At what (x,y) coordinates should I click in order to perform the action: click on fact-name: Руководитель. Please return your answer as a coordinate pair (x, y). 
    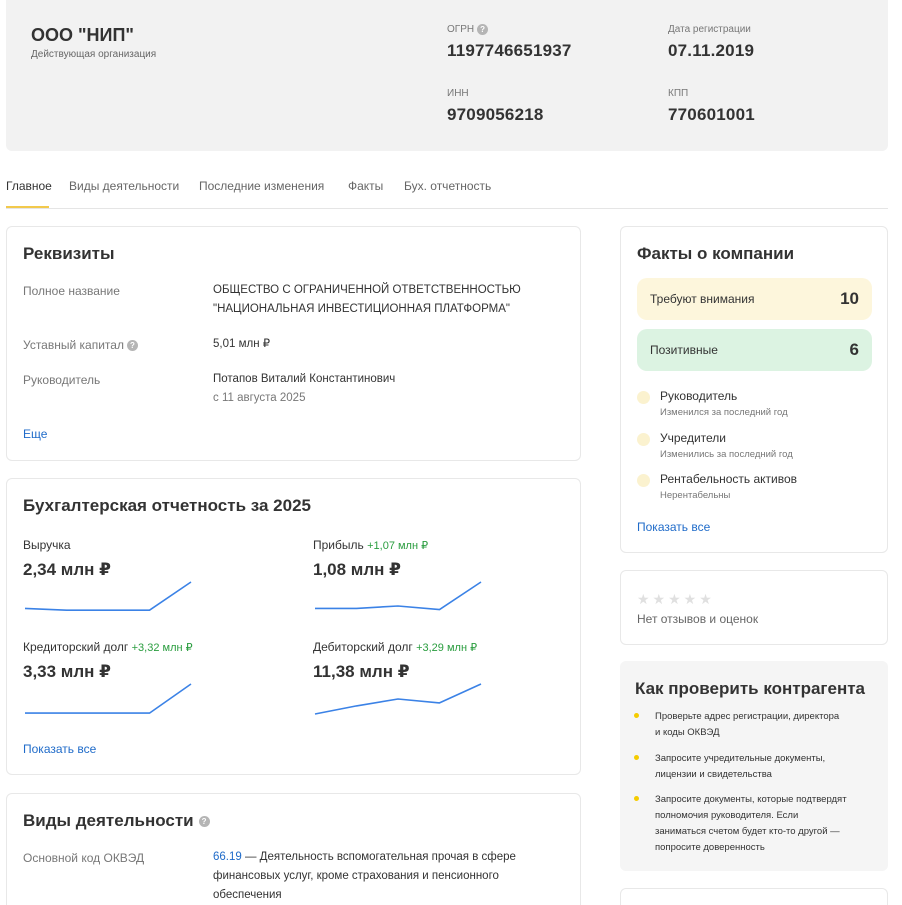
    Looking at the image, I should click on (699, 396).